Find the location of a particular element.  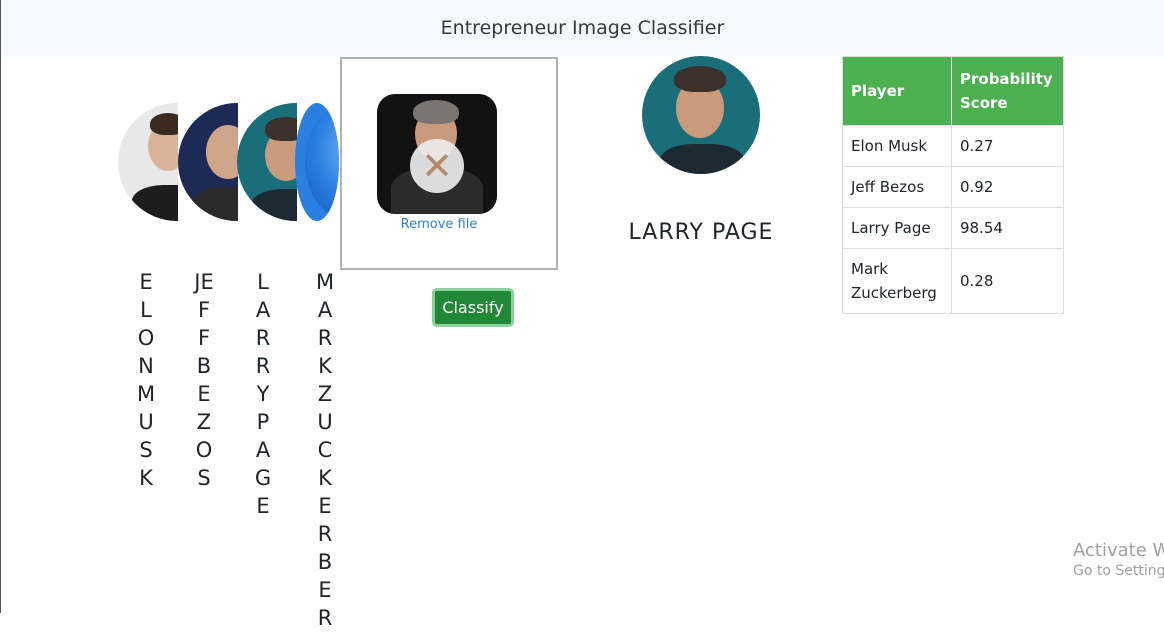

result-name: LARRY PAGE is located at coordinates (701, 232).